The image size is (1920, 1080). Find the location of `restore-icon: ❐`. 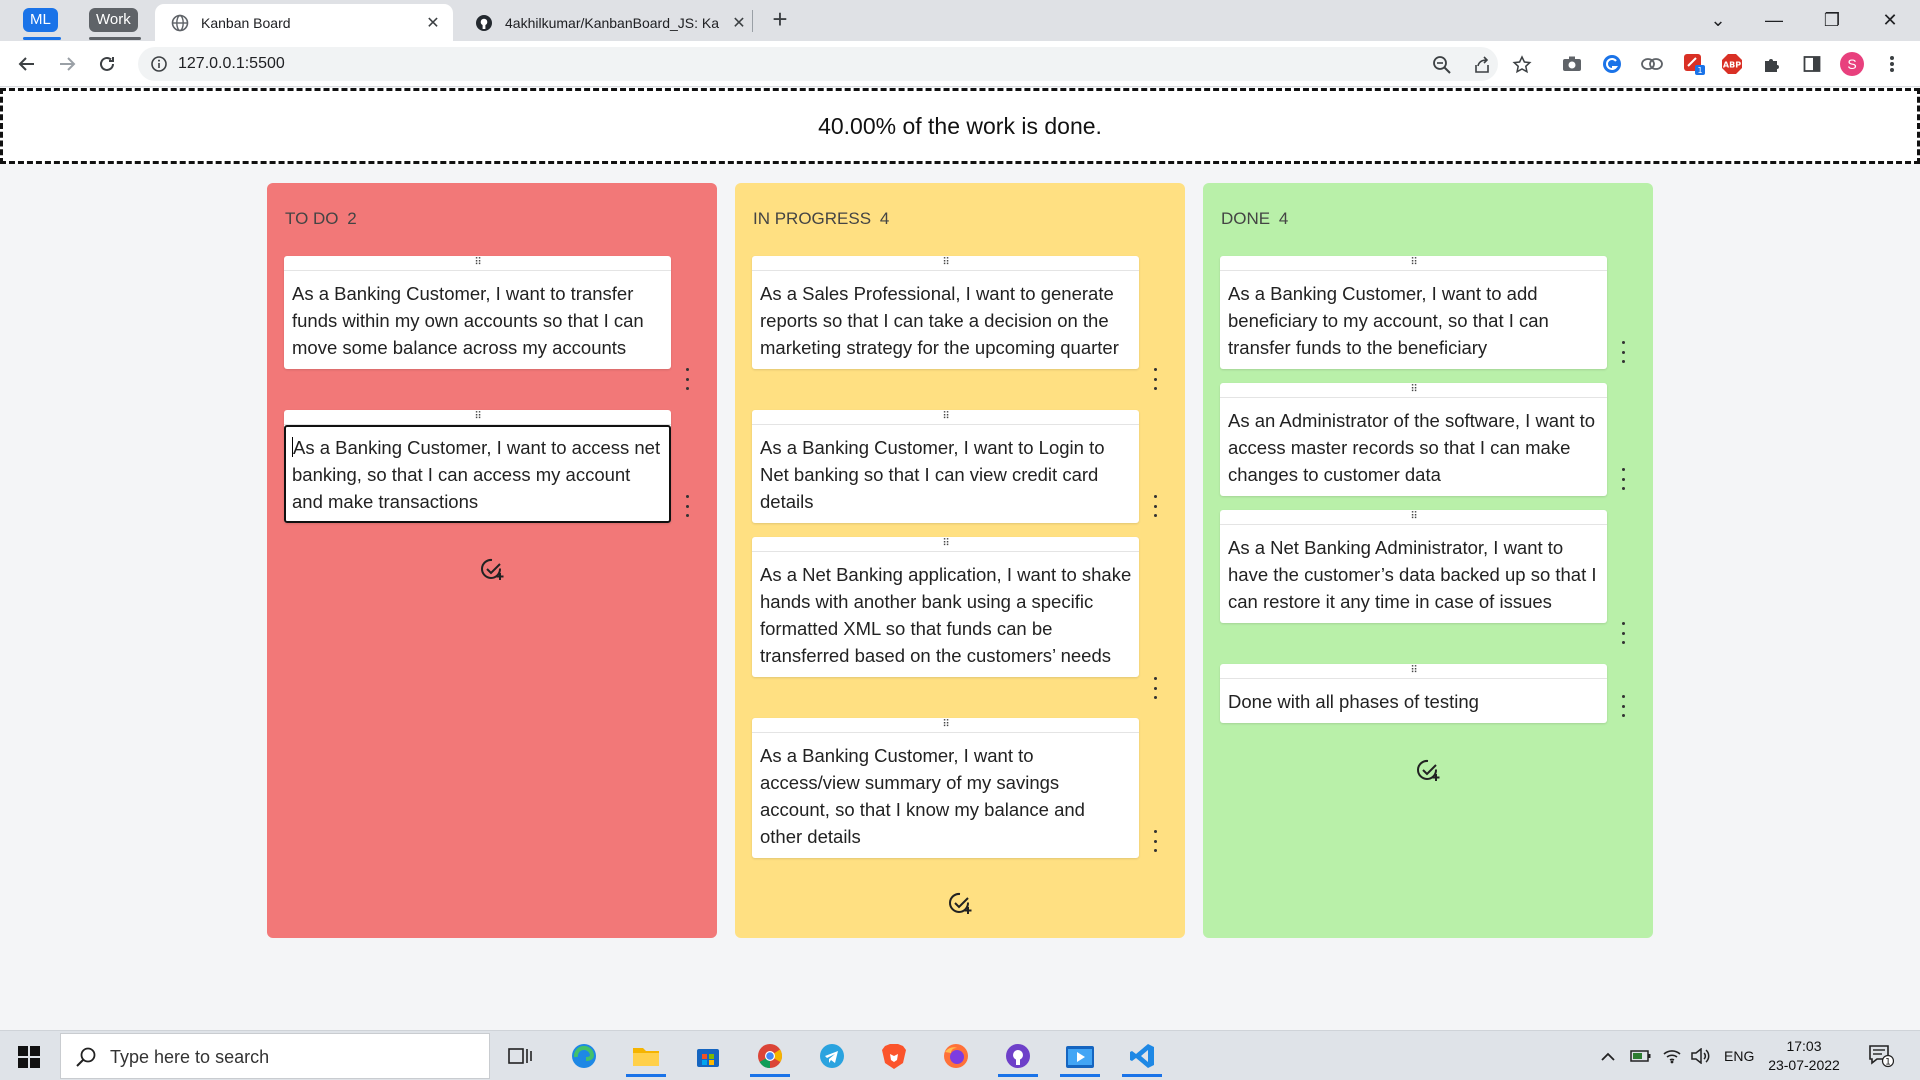

restore-icon: ❐ is located at coordinates (1832, 20).